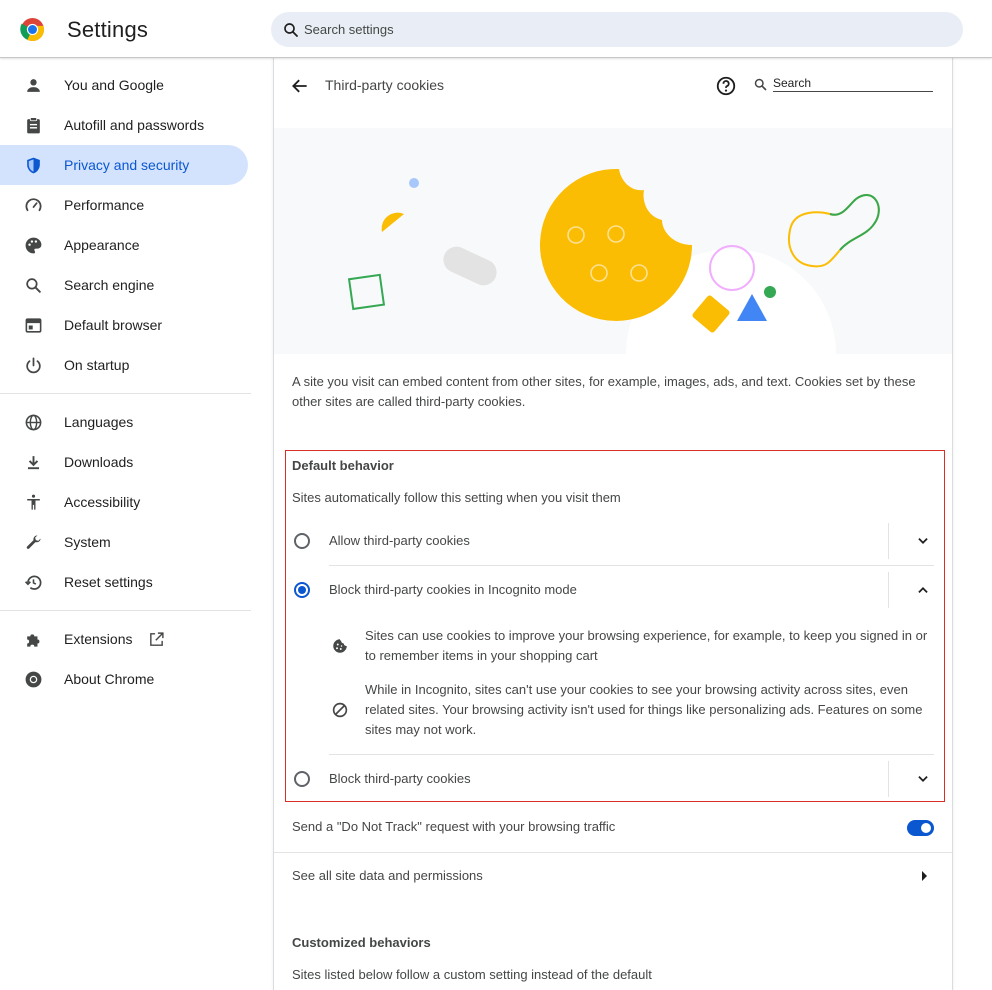 The image size is (992, 990). I want to click on option-allow-third-party-cookies: Allow third-party cookies, so click(613, 541).